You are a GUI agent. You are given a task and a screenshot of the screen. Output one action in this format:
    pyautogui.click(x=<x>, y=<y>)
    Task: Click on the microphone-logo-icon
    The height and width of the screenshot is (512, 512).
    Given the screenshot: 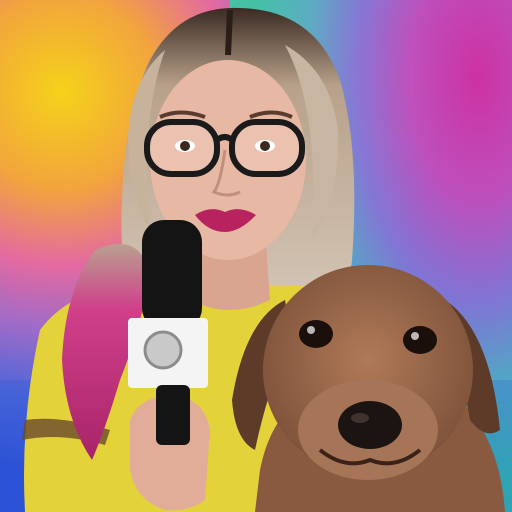 What is the action you would take?
    pyautogui.click(x=163, y=350)
    